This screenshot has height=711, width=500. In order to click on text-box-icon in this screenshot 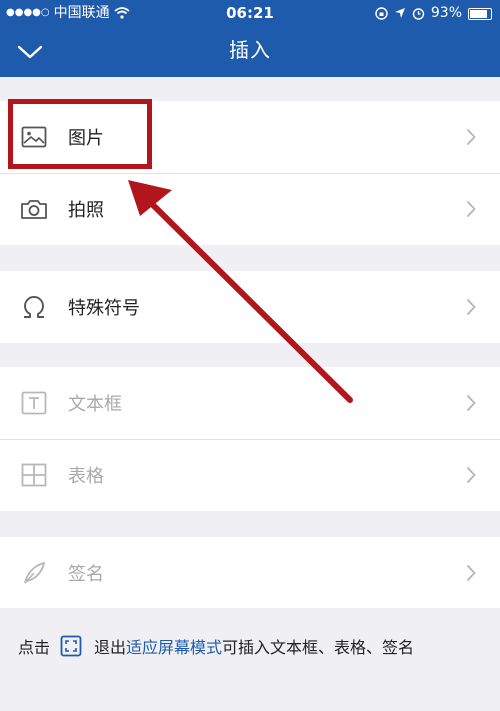, I will do `click(34, 403)`.